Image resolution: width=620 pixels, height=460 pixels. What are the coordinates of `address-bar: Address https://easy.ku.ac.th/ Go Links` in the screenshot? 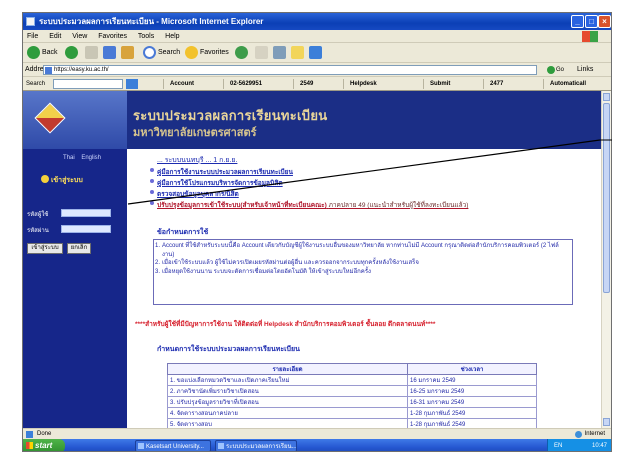 It's located at (317, 70).